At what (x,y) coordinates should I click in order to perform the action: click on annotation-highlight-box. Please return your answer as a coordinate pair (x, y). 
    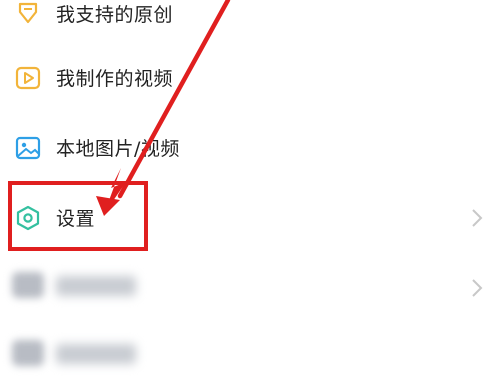
    Looking at the image, I should click on (78, 216).